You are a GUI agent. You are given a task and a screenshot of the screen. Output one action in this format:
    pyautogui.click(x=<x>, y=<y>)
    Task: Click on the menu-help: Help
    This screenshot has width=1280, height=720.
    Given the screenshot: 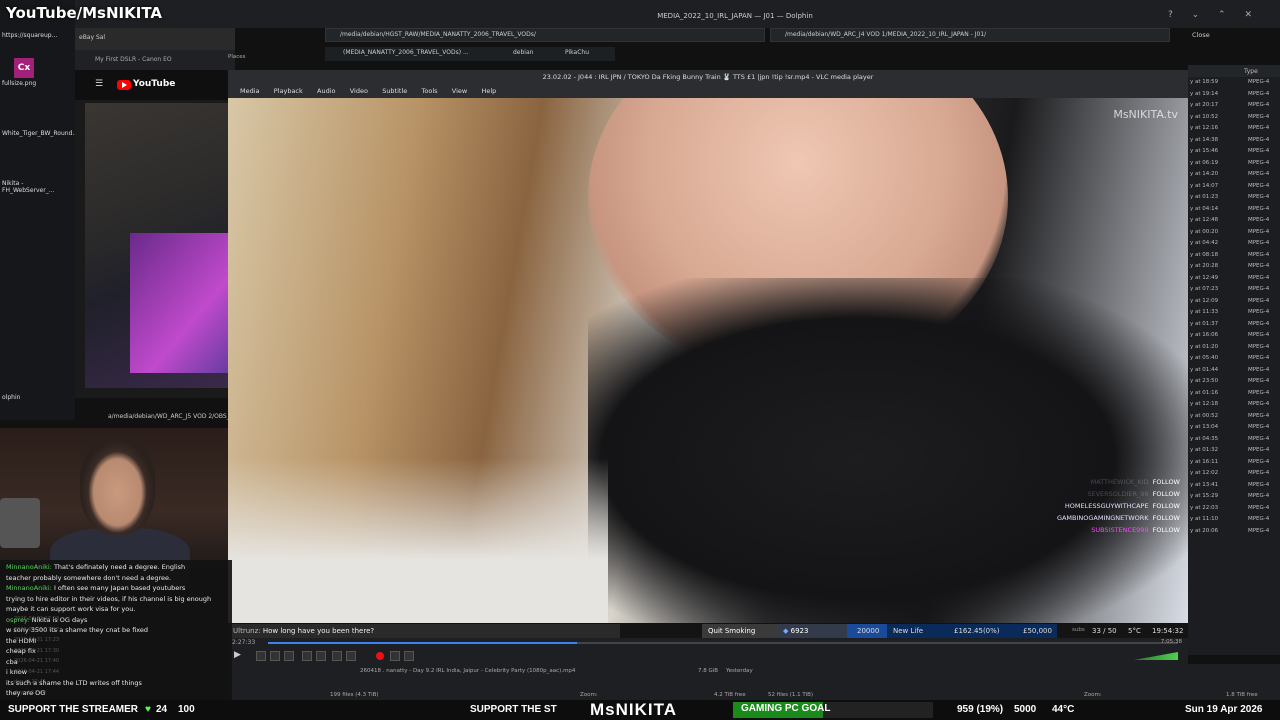 What is the action you would take?
    pyautogui.click(x=488, y=91)
    